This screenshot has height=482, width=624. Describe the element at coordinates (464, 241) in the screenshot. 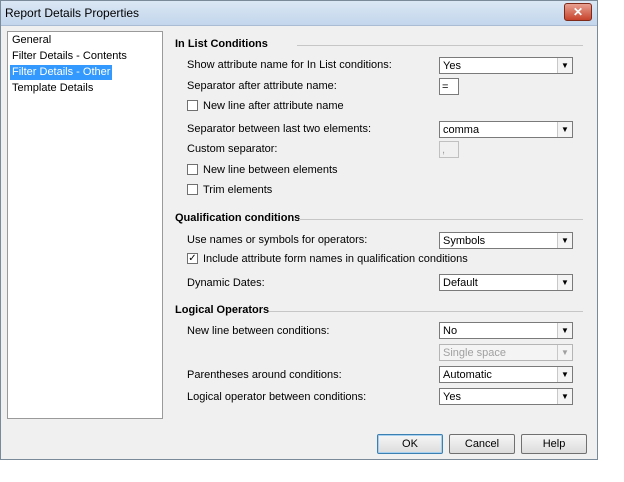

I see `select-value: Symbols` at that location.